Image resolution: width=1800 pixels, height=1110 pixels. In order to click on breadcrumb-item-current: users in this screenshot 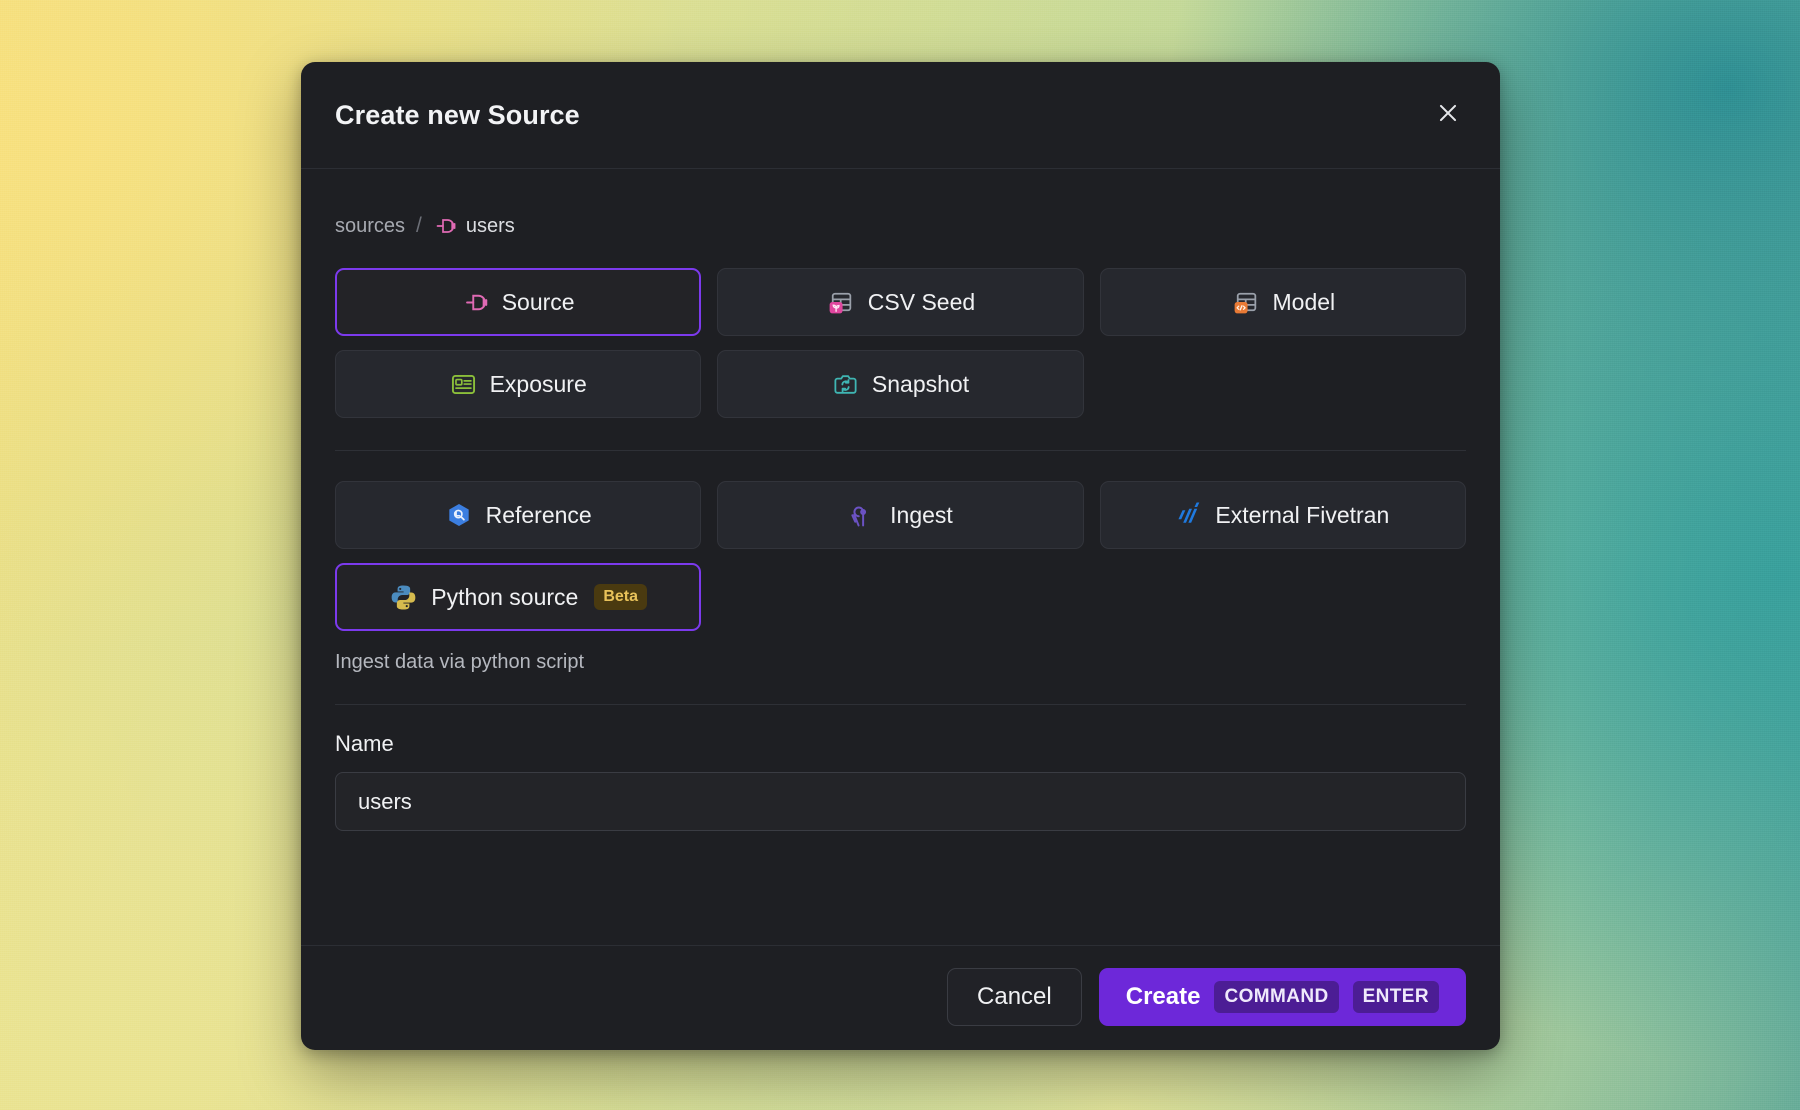, I will do `click(490, 226)`.